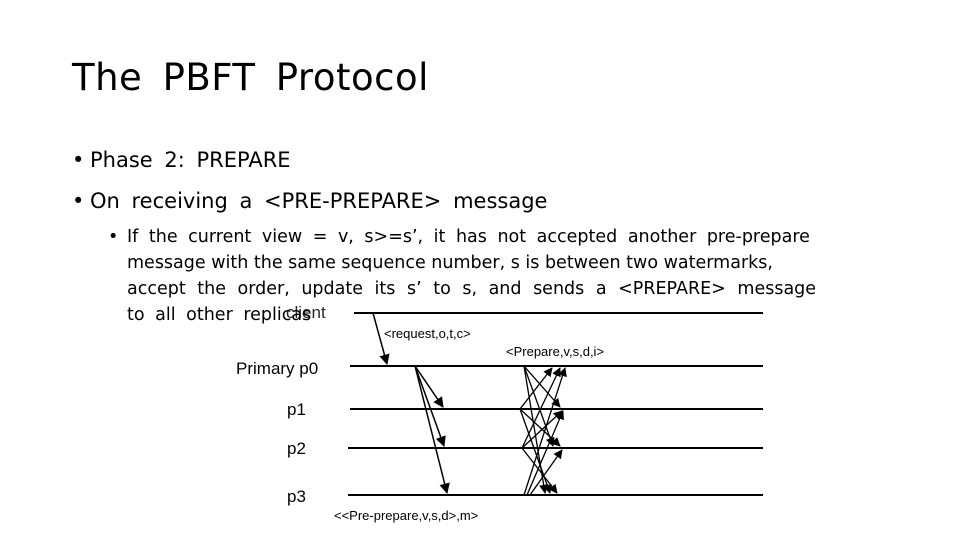 The height and width of the screenshot is (540, 960). I want to click on pre-prepare-arrow-p3, so click(432, 430).